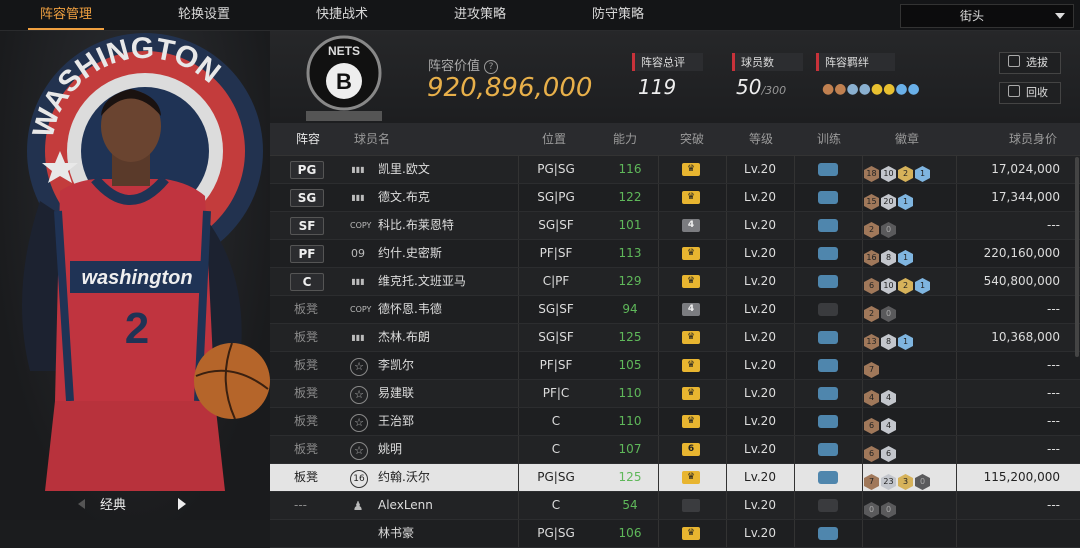 This screenshot has width=1080, height=548. I want to click on table-row: 板凳 ☆ 姚明 C 107 6 Lv.20 6 6 ---, so click(675, 450).